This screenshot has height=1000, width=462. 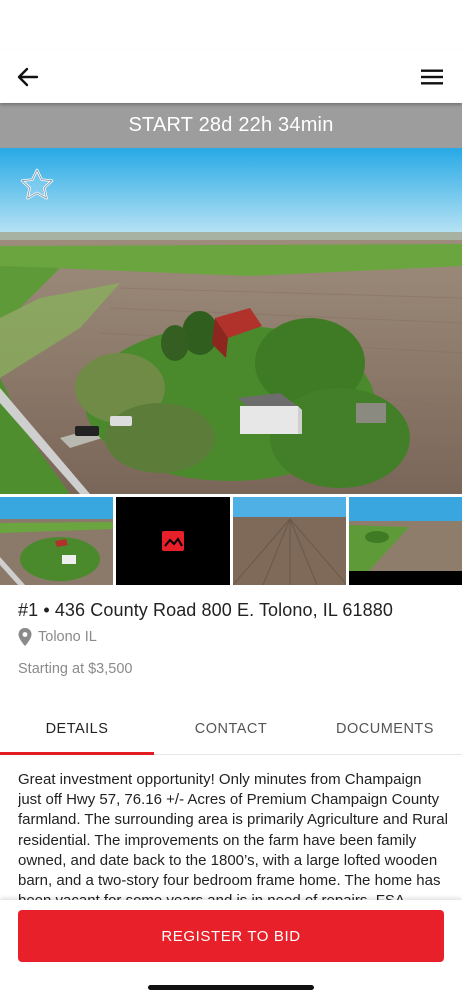 I want to click on star-outline-icon, so click(x=37, y=184).